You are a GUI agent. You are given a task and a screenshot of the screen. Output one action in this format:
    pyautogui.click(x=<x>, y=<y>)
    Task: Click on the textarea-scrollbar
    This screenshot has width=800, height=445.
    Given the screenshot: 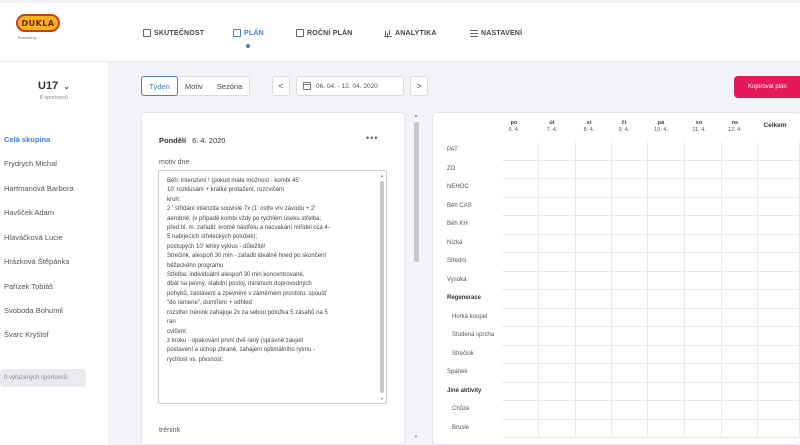 What is the action you would take?
    pyautogui.click(x=382, y=287)
    